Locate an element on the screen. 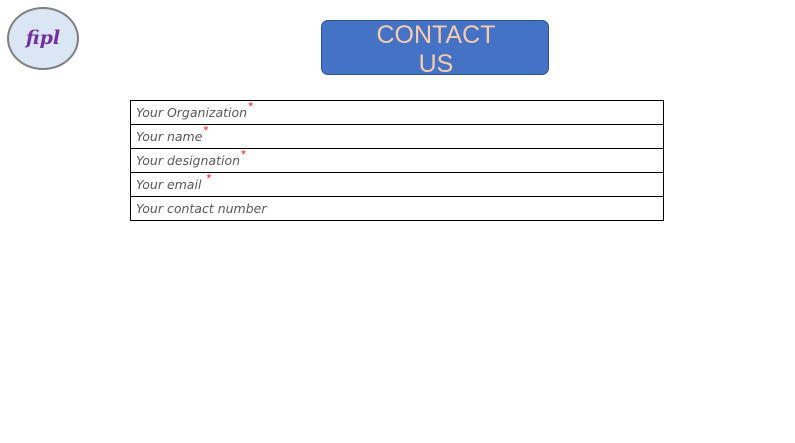  contact-us-label: CONTACT US is located at coordinates (436, 49).